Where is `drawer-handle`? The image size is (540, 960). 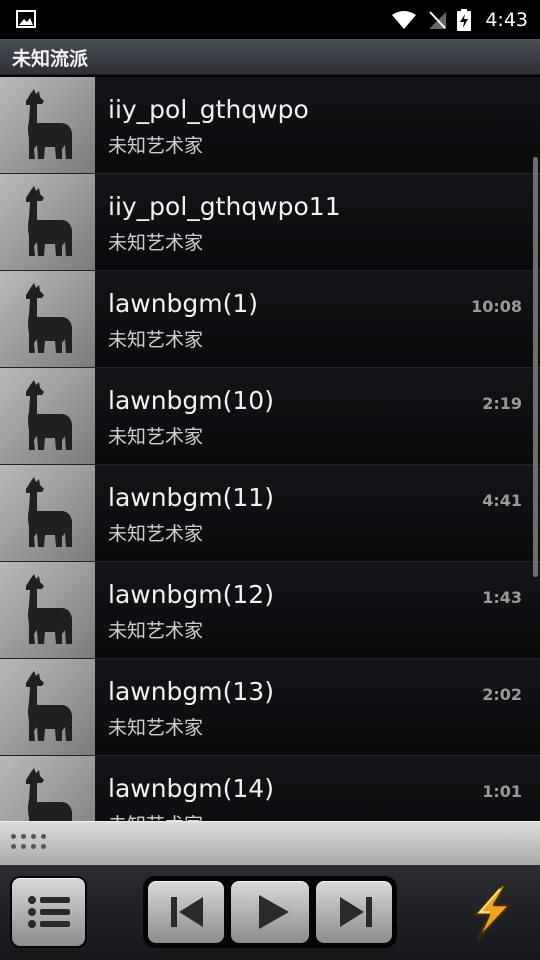
drawer-handle is located at coordinates (270, 843).